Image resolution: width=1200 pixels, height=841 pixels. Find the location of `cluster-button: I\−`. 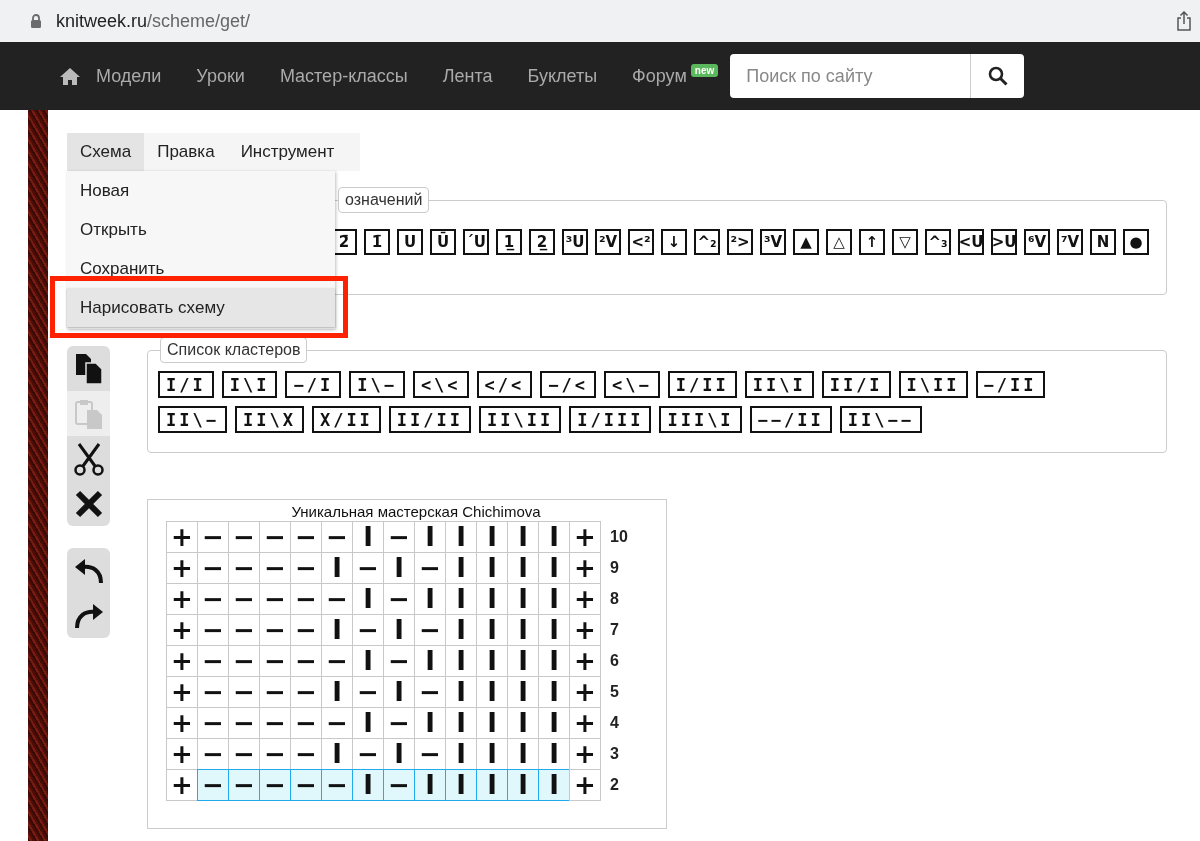

cluster-button: I\− is located at coordinates (377, 384).